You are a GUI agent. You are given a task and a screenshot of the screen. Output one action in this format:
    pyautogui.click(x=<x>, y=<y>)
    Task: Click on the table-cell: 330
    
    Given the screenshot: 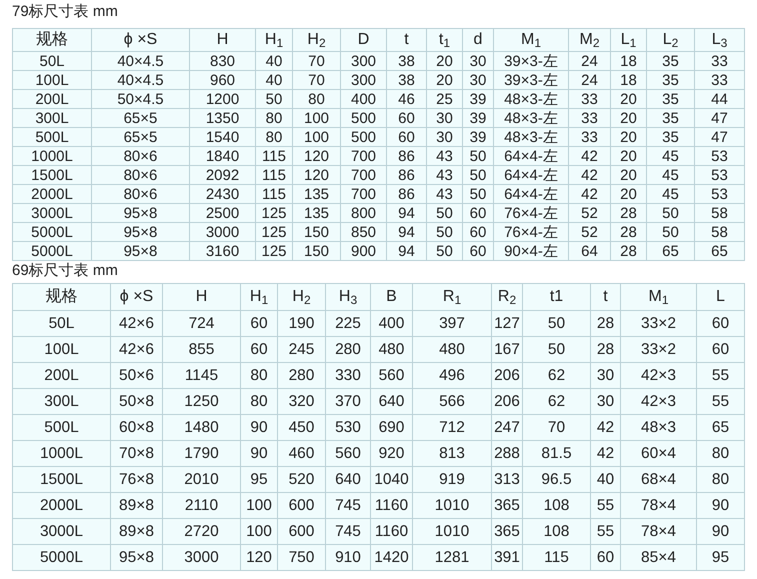 What is the action you would take?
    pyautogui.click(x=348, y=375)
    